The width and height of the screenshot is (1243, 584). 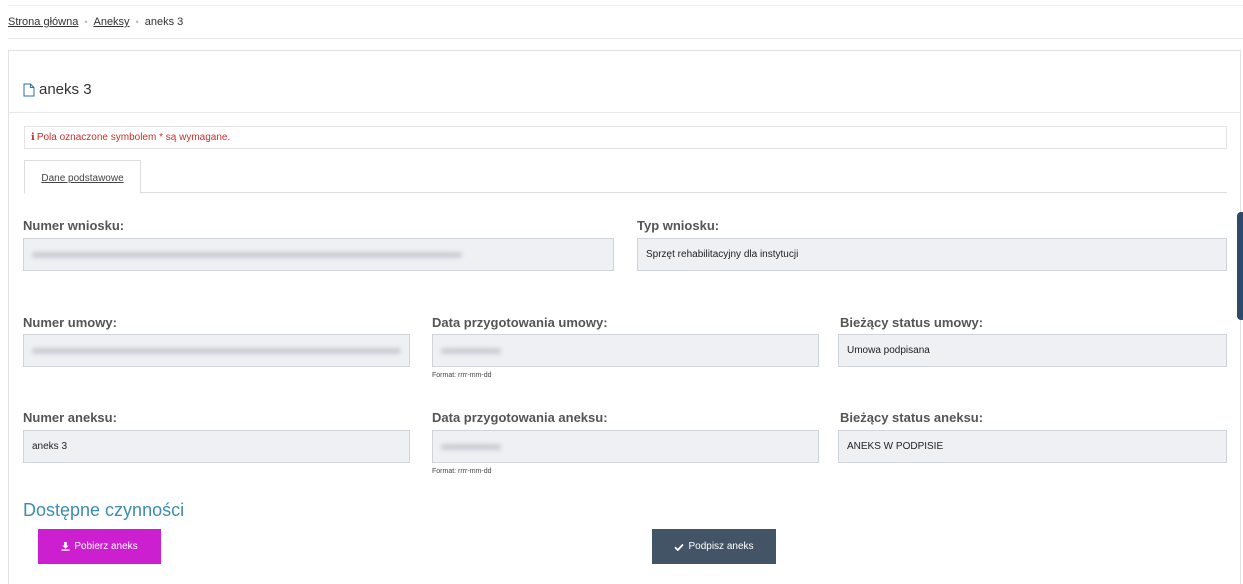 What do you see at coordinates (912, 322) in the screenshot?
I see `status-umowy-label: Bieżący status umowy:` at bounding box center [912, 322].